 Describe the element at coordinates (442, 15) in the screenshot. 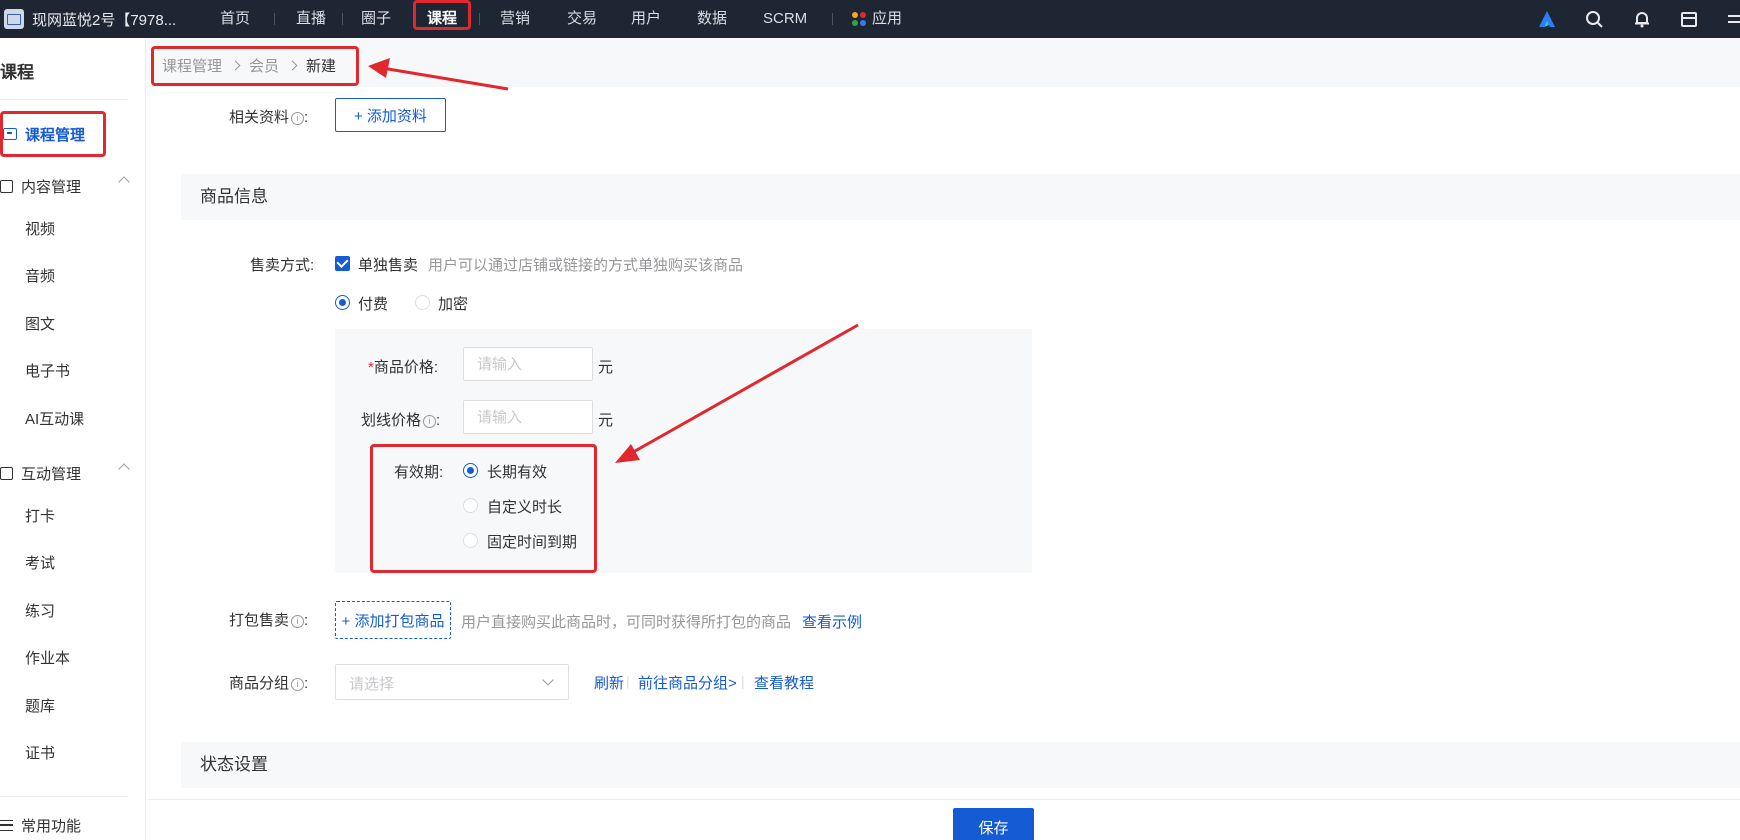

I see `annotation-box-nav-course` at that location.